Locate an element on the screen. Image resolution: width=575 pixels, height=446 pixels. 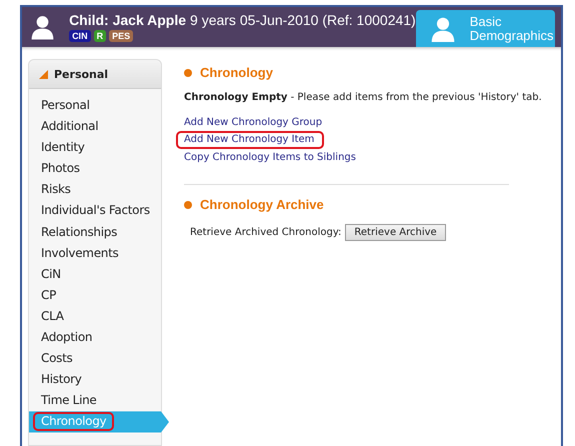
section-title: Chronology Archive is located at coordinates (262, 204).